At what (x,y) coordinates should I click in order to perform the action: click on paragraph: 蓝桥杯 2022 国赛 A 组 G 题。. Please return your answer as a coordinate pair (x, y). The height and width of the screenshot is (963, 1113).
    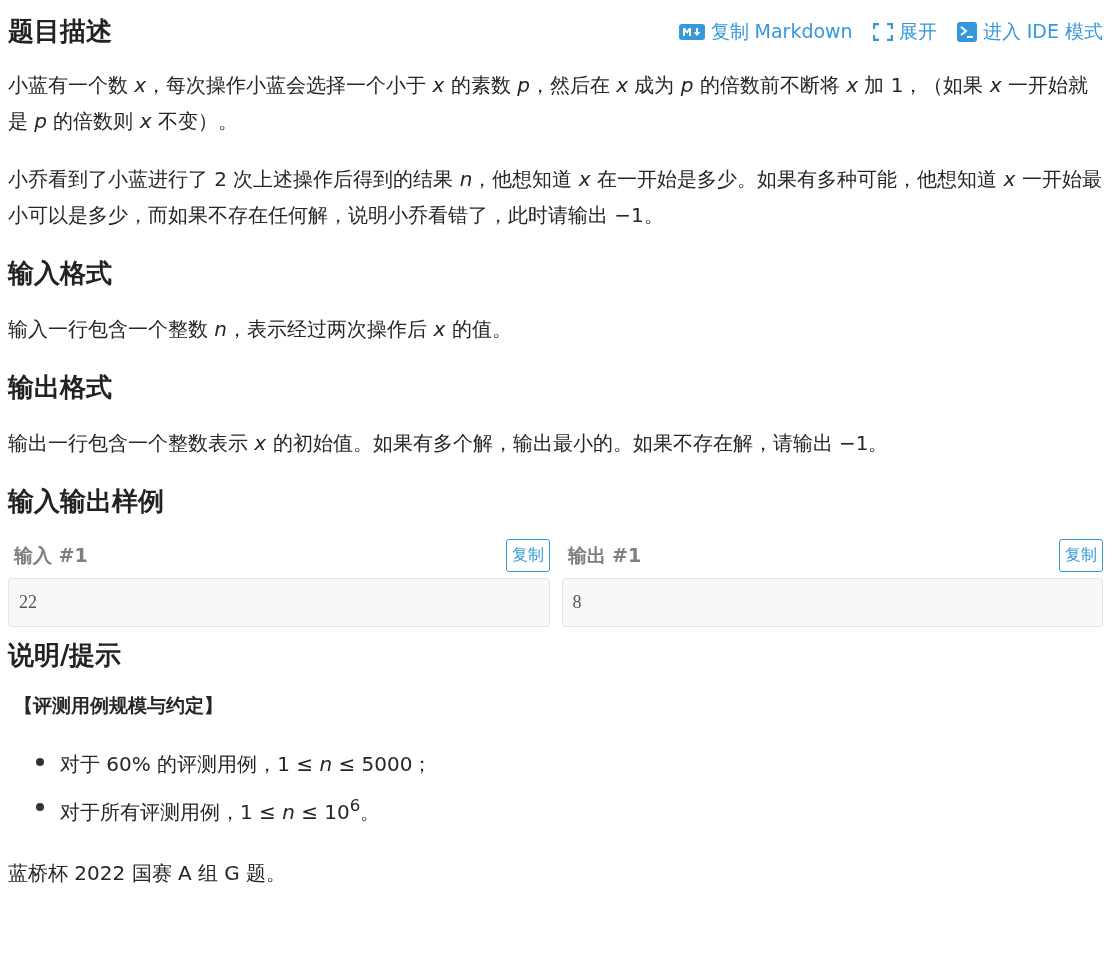
    Looking at the image, I should click on (148, 873).